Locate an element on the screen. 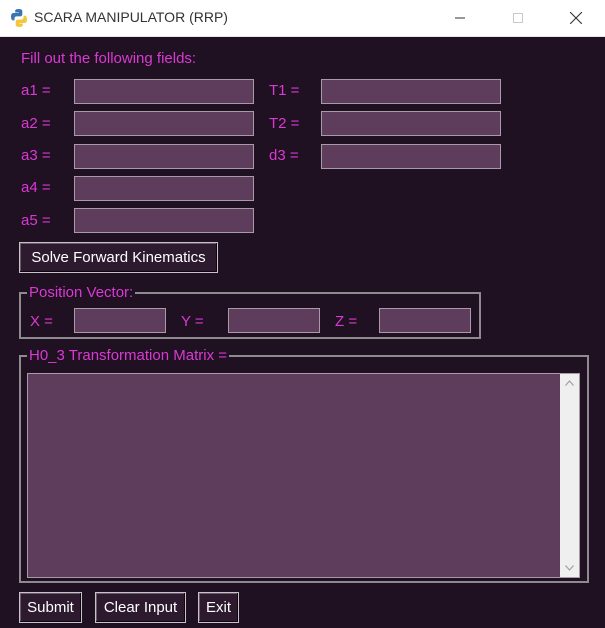 This screenshot has height=628, width=605. d3-label: d3 = is located at coordinates (284, 155).